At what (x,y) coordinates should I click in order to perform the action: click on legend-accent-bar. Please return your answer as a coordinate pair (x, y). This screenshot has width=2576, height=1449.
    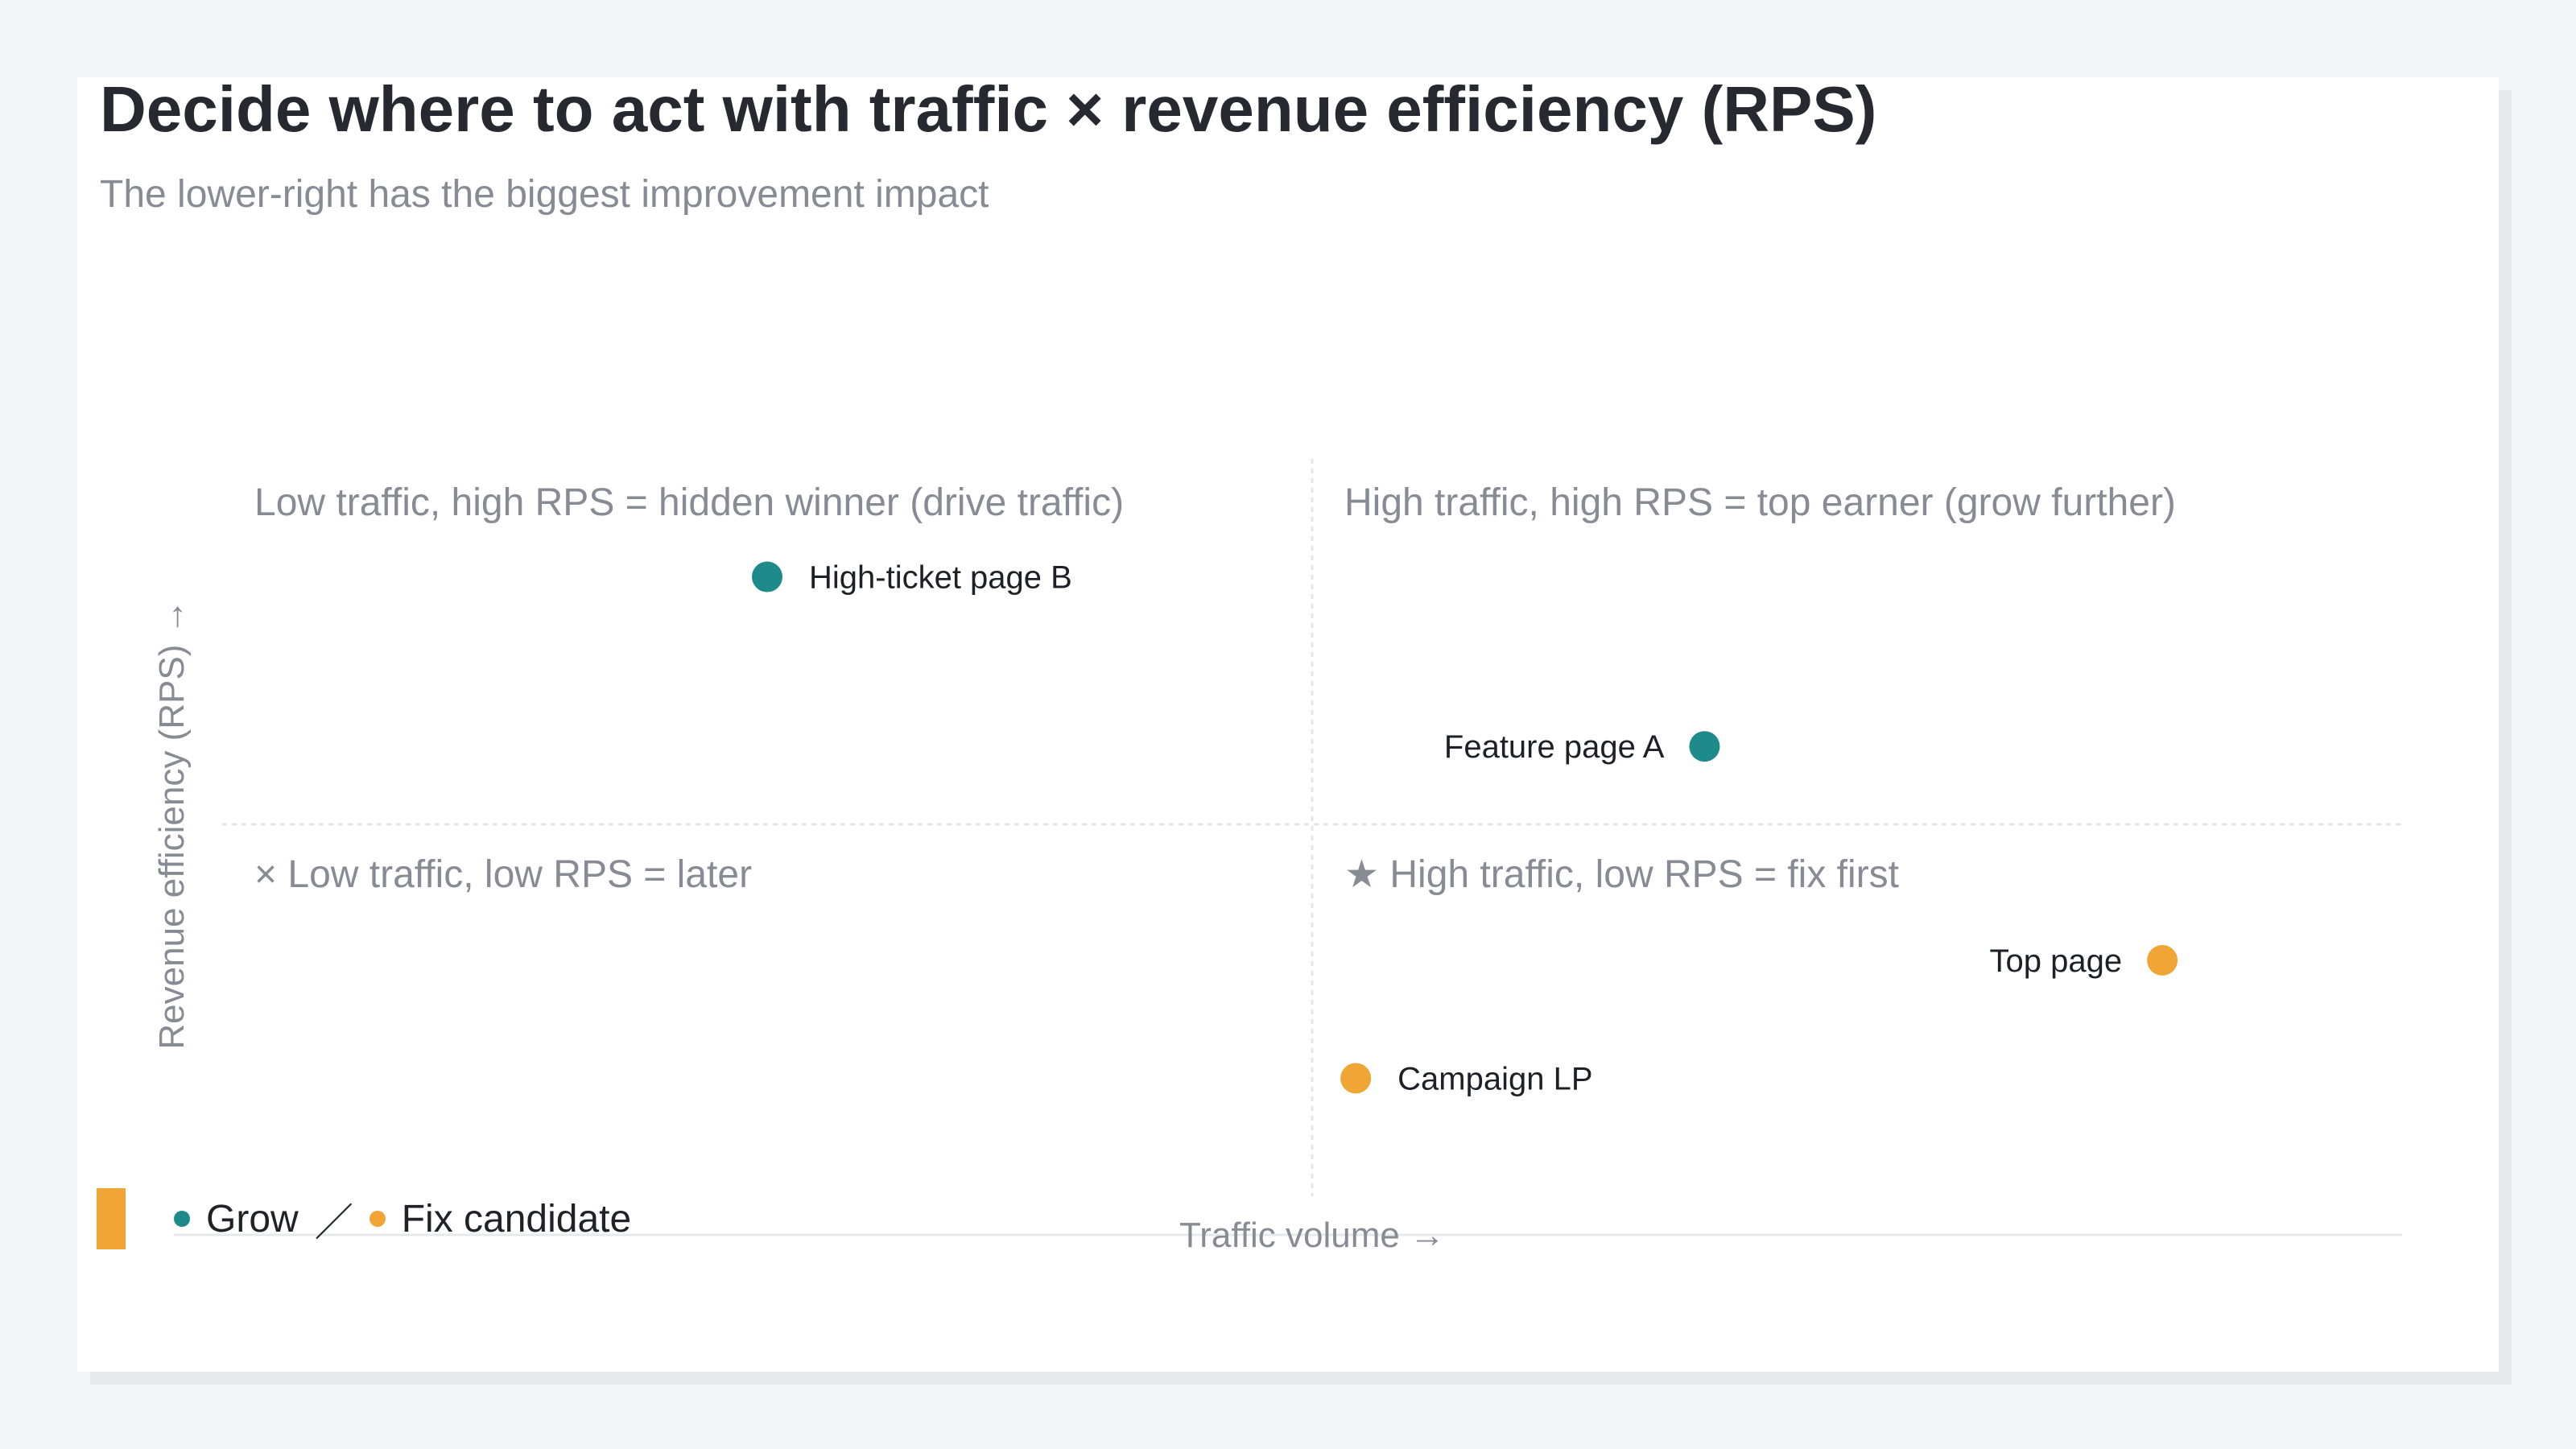
    Looking at the image, I should click on (111, 1218).